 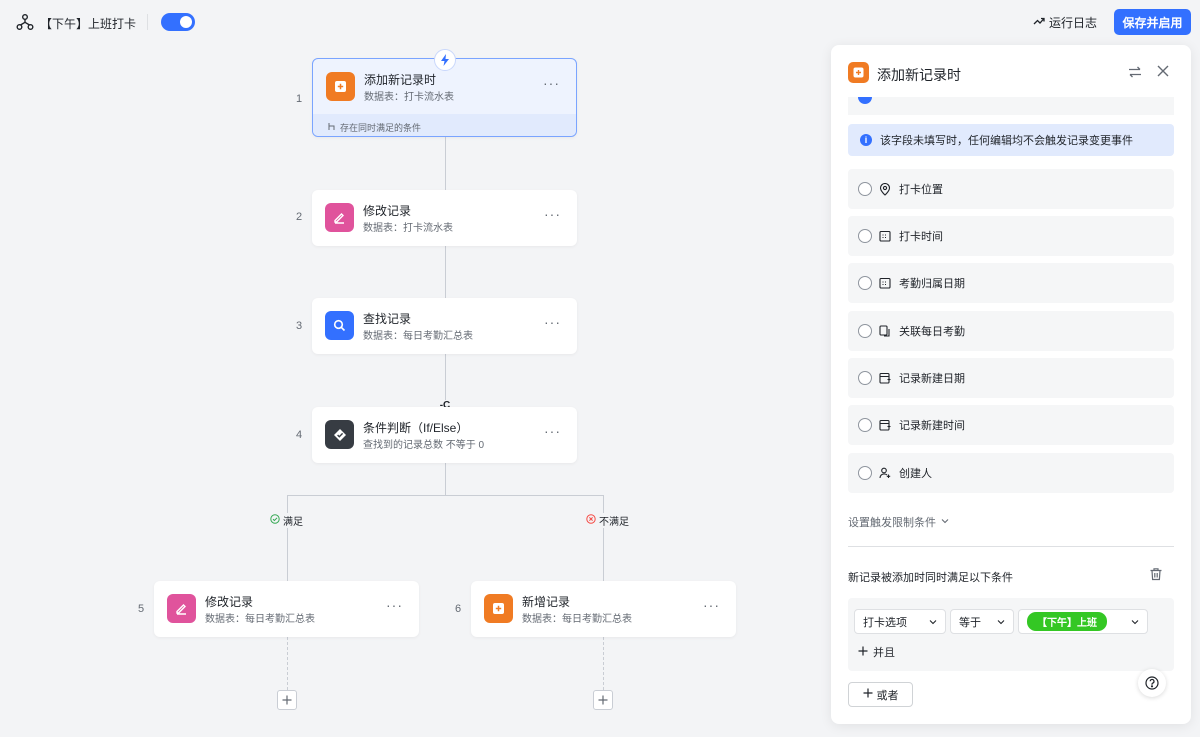 I want to click on find-record-node: 查找记录 数据表：每日考勤汇总表 ···, so click(x=444, y=326).